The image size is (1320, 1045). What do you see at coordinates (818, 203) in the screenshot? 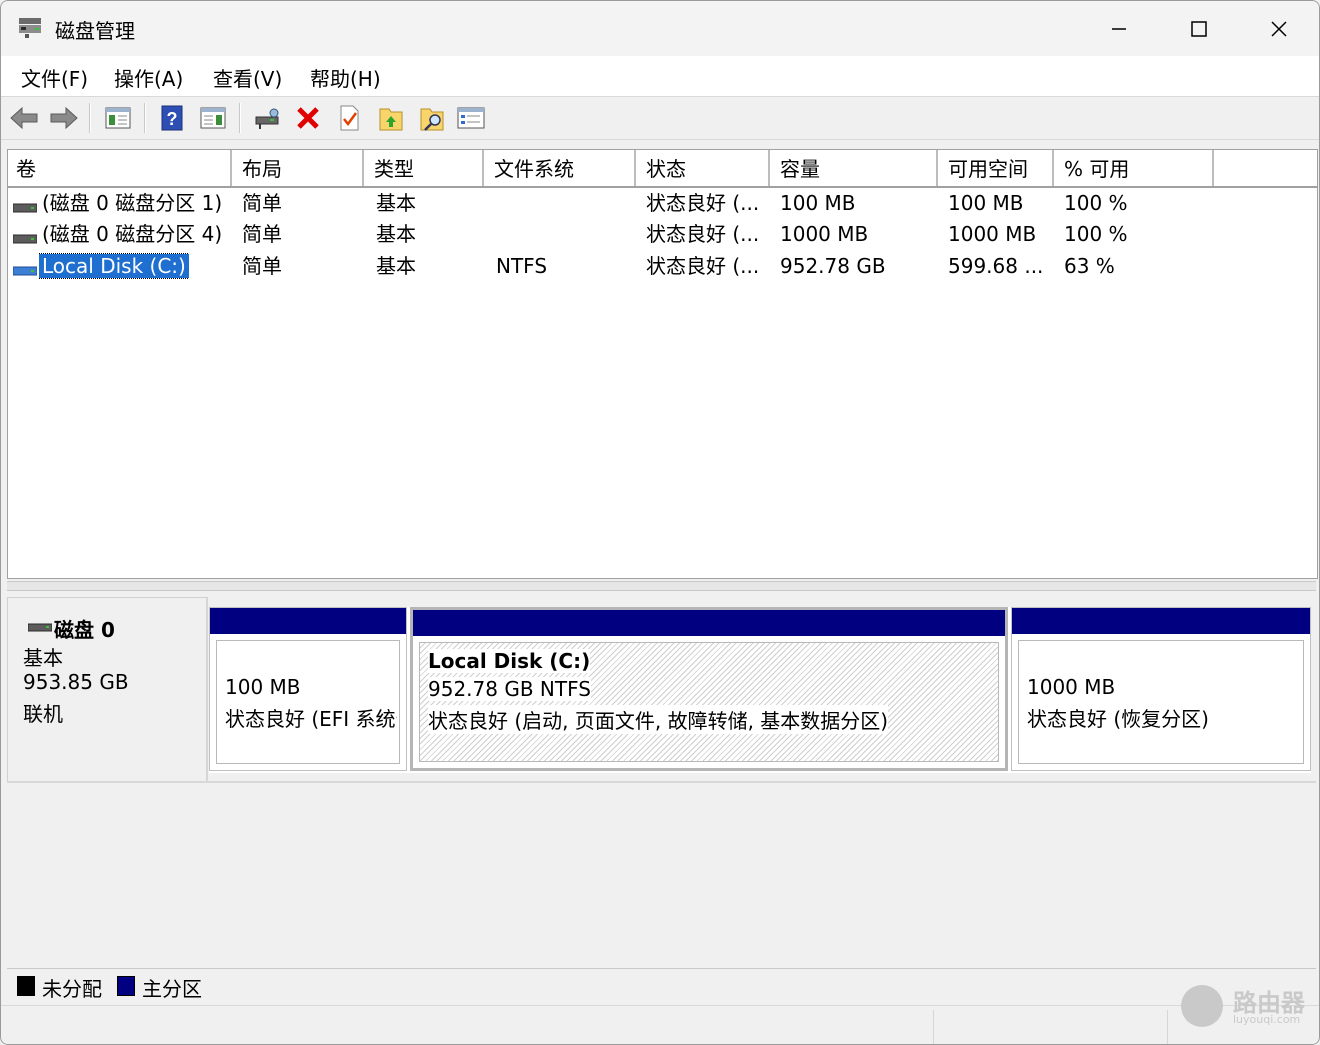
I see `volume-capacity: 100 MB` at bounding box center [818, 203].